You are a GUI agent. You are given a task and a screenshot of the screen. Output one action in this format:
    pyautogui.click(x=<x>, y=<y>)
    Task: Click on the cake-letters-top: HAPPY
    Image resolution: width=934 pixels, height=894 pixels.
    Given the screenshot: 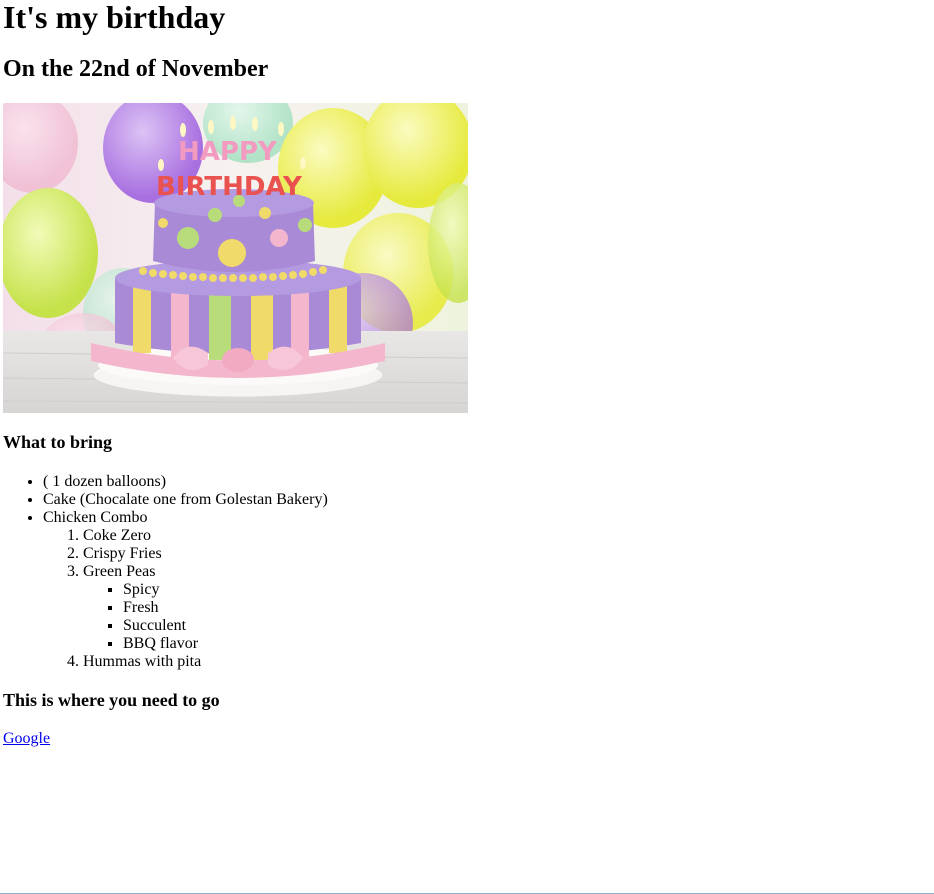 What is the action you would take?
    pyautogui.click(x=228, y=152)
    